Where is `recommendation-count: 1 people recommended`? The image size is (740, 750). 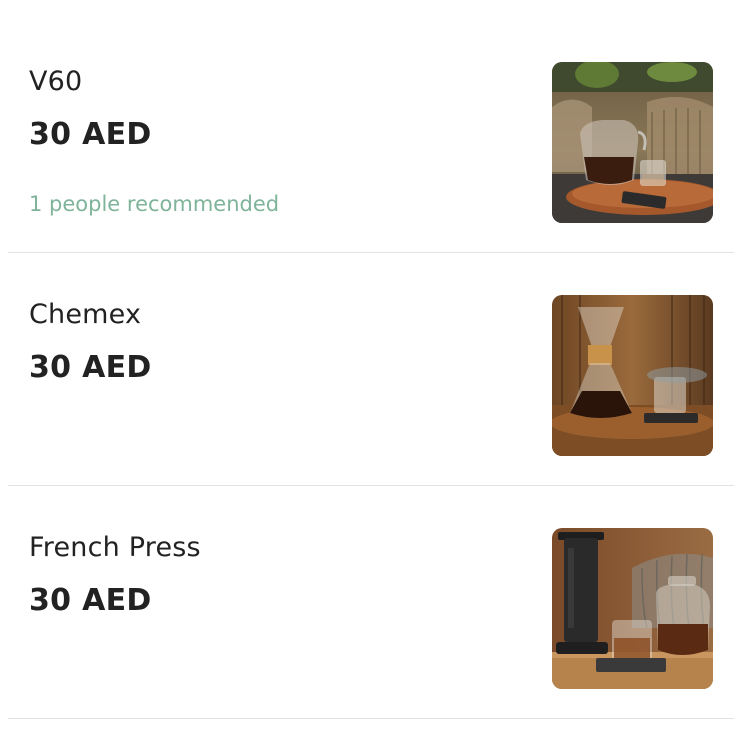
recommendation-count: 1 people recommended is located at coordinates (154, 204).